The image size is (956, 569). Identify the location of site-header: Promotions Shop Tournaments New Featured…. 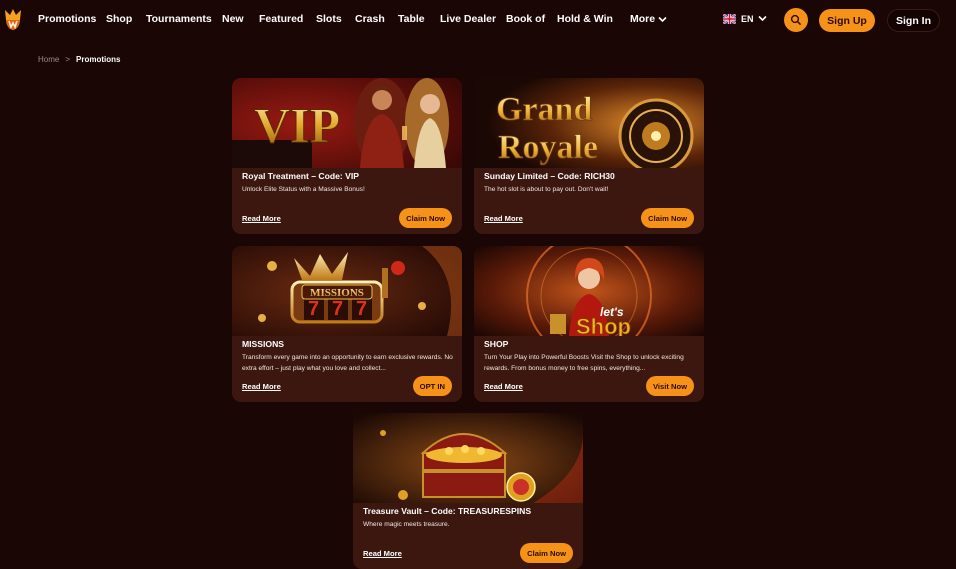
(478, 20).